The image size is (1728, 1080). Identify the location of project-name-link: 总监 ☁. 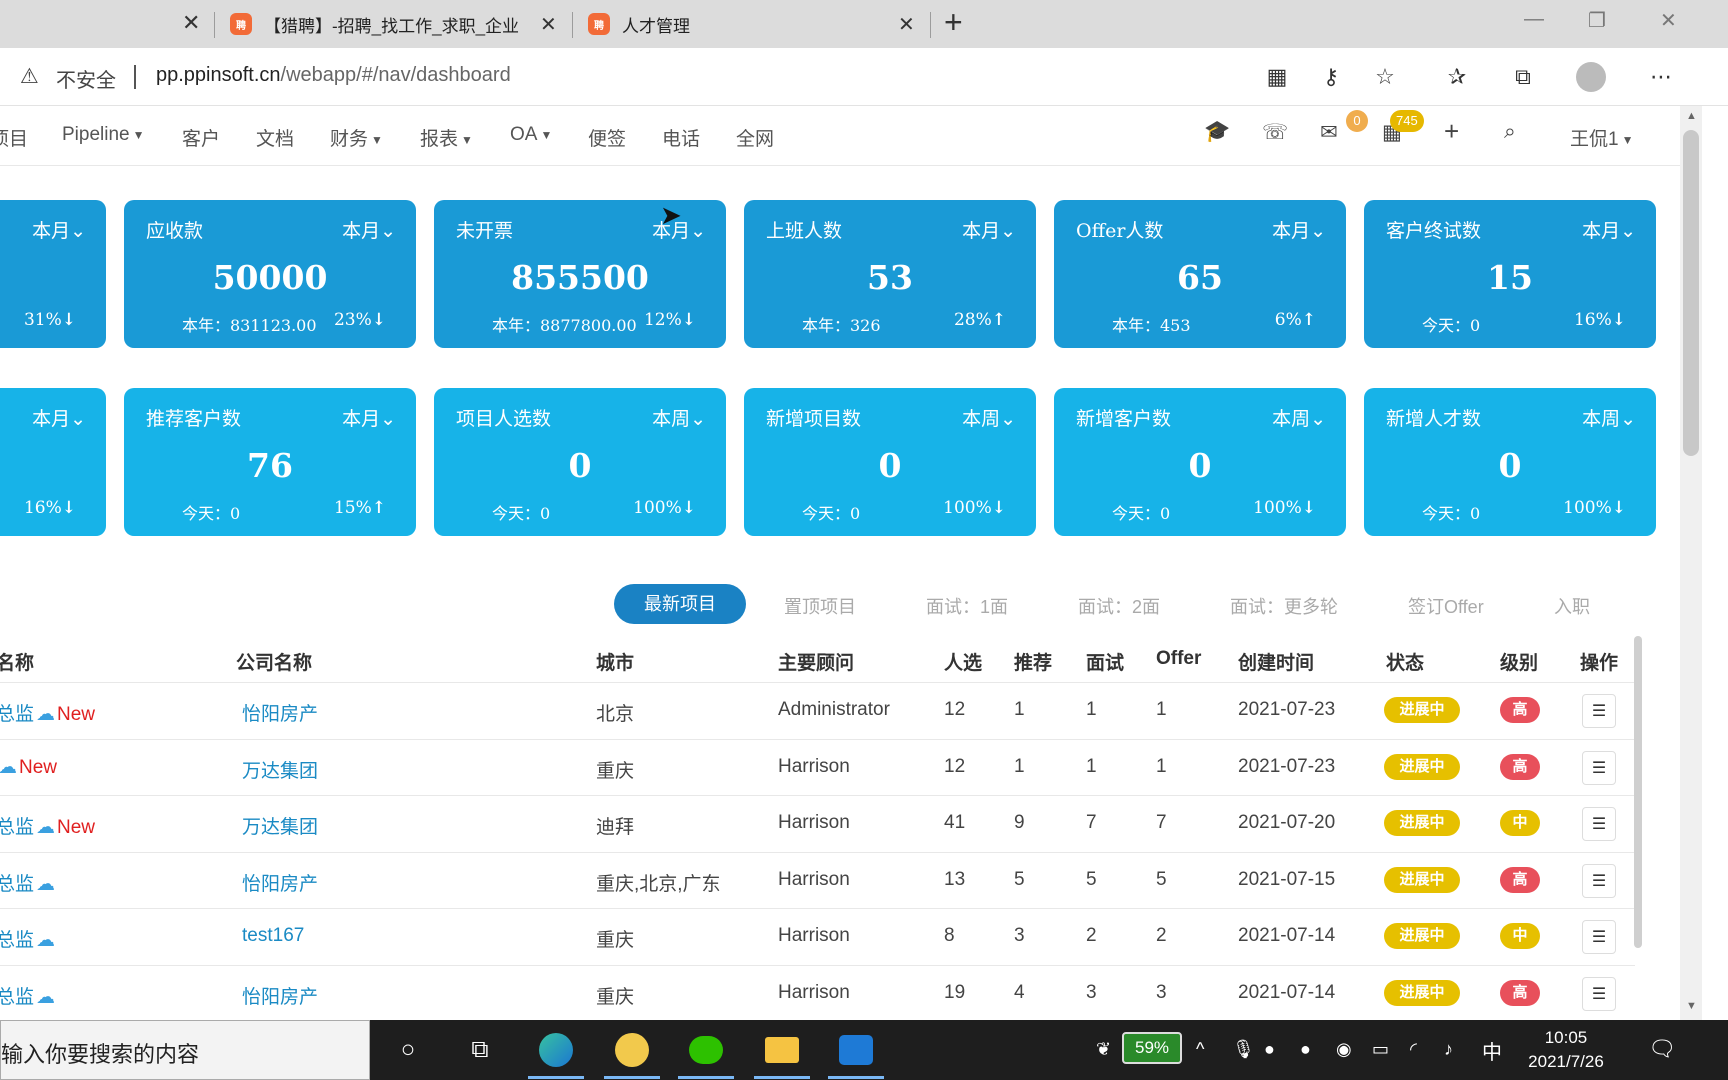
(28, 995).